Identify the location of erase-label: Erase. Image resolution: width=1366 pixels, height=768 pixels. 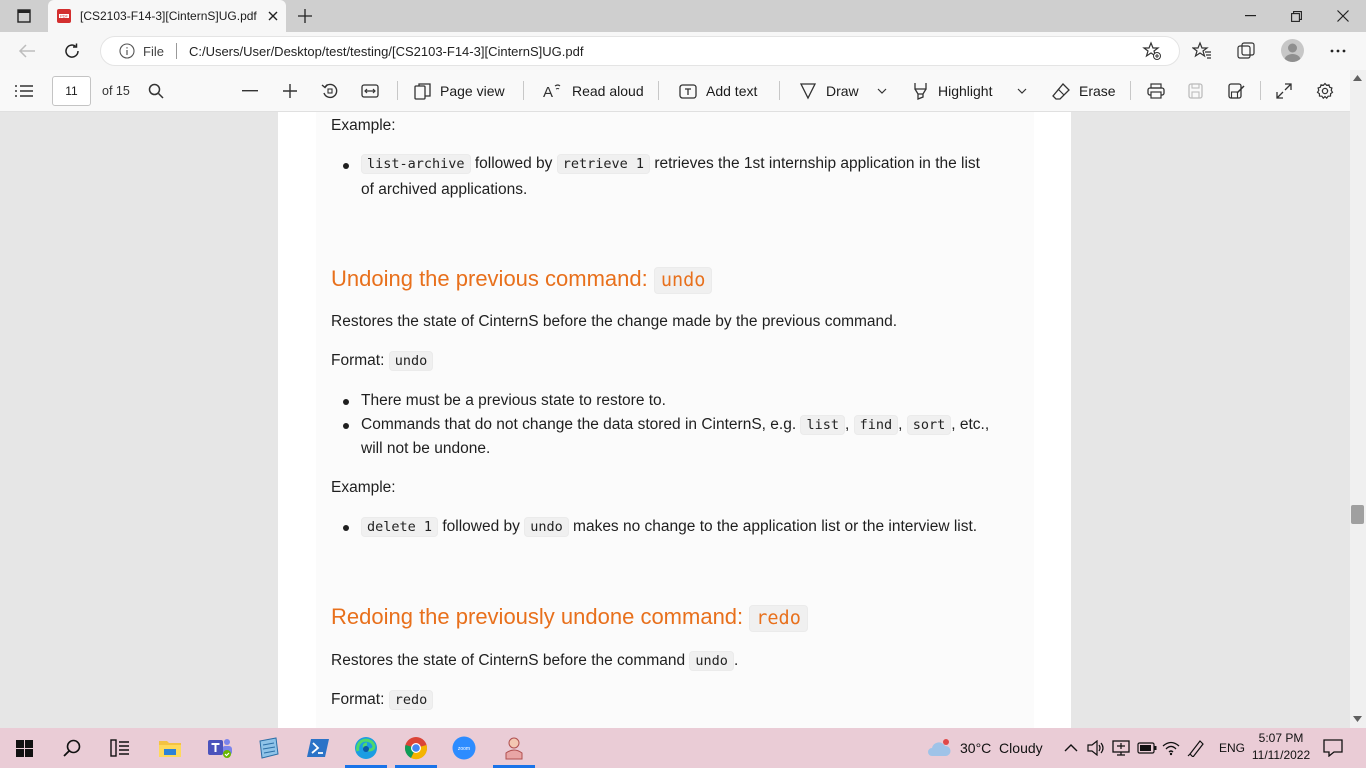
(1097, 91).